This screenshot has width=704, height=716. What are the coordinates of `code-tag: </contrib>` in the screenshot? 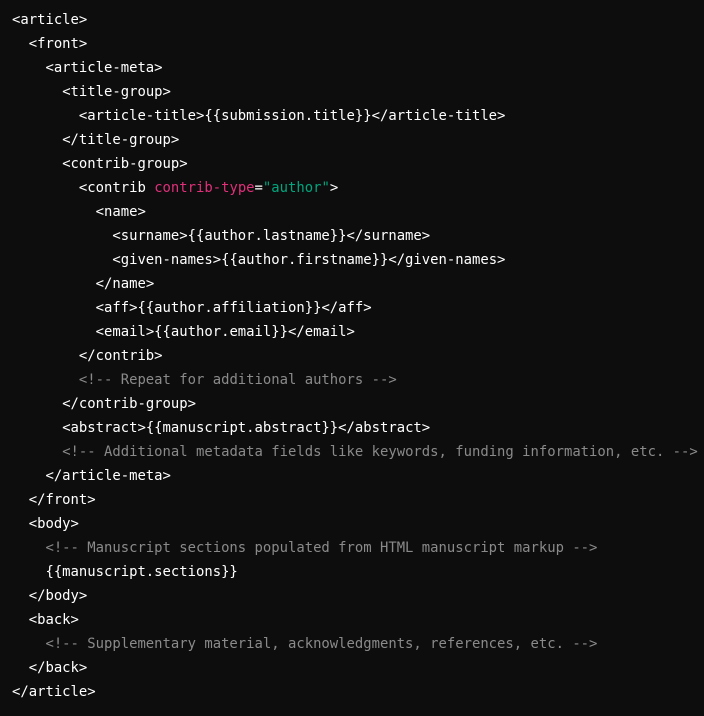 It's located at (120, 356).